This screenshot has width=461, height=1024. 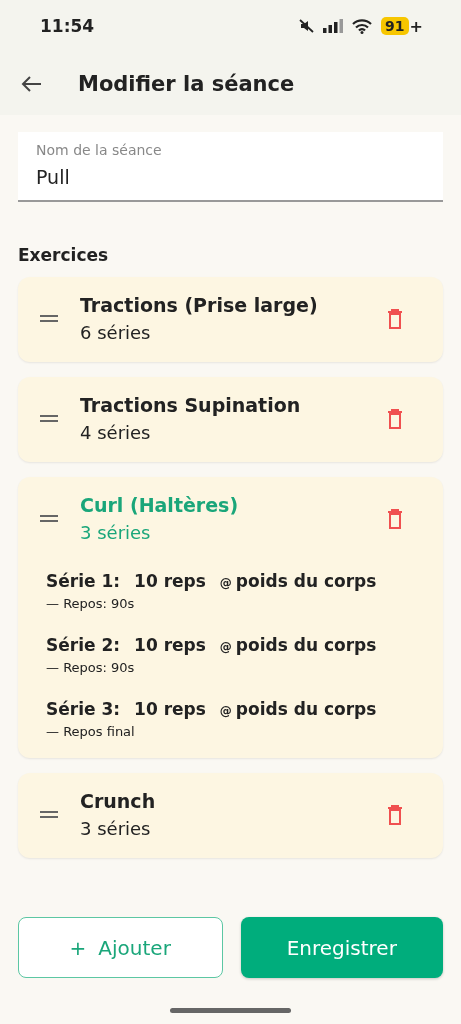 I want to click on exercise-name: Tractions Supination, so click(x=191, y=405).